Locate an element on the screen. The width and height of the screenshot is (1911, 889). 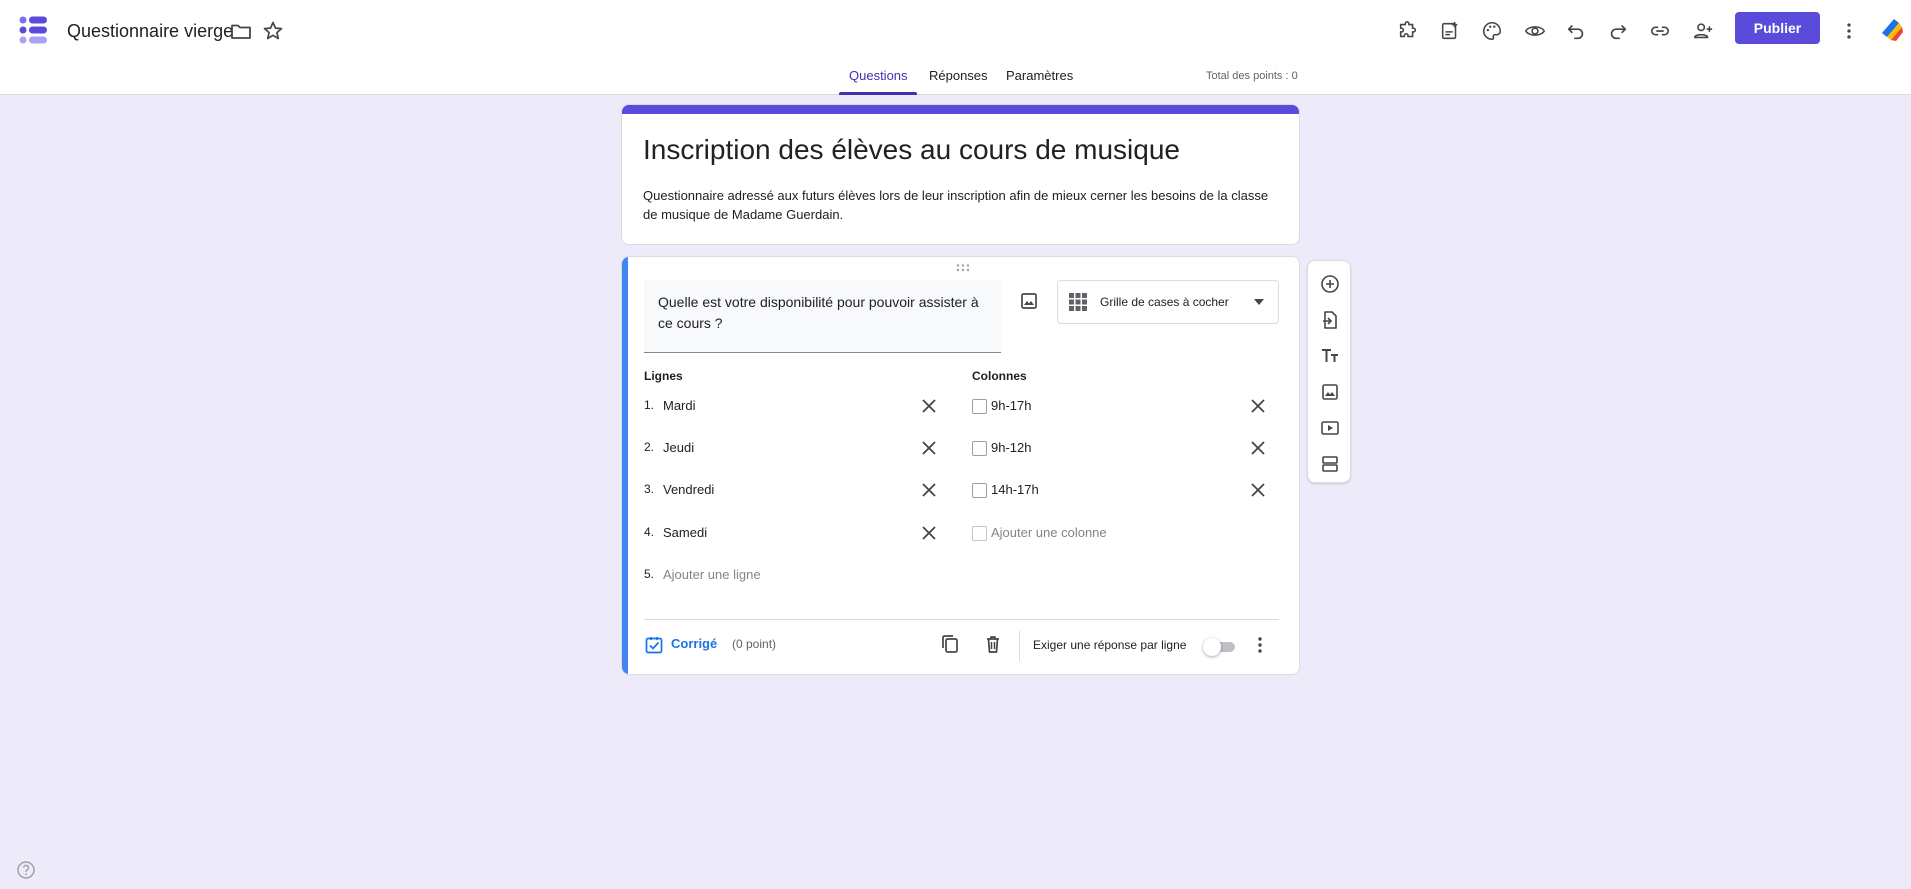
require-one-per-row-label: Exiger une réponse par ligne is located at coordinates (1110, 645).